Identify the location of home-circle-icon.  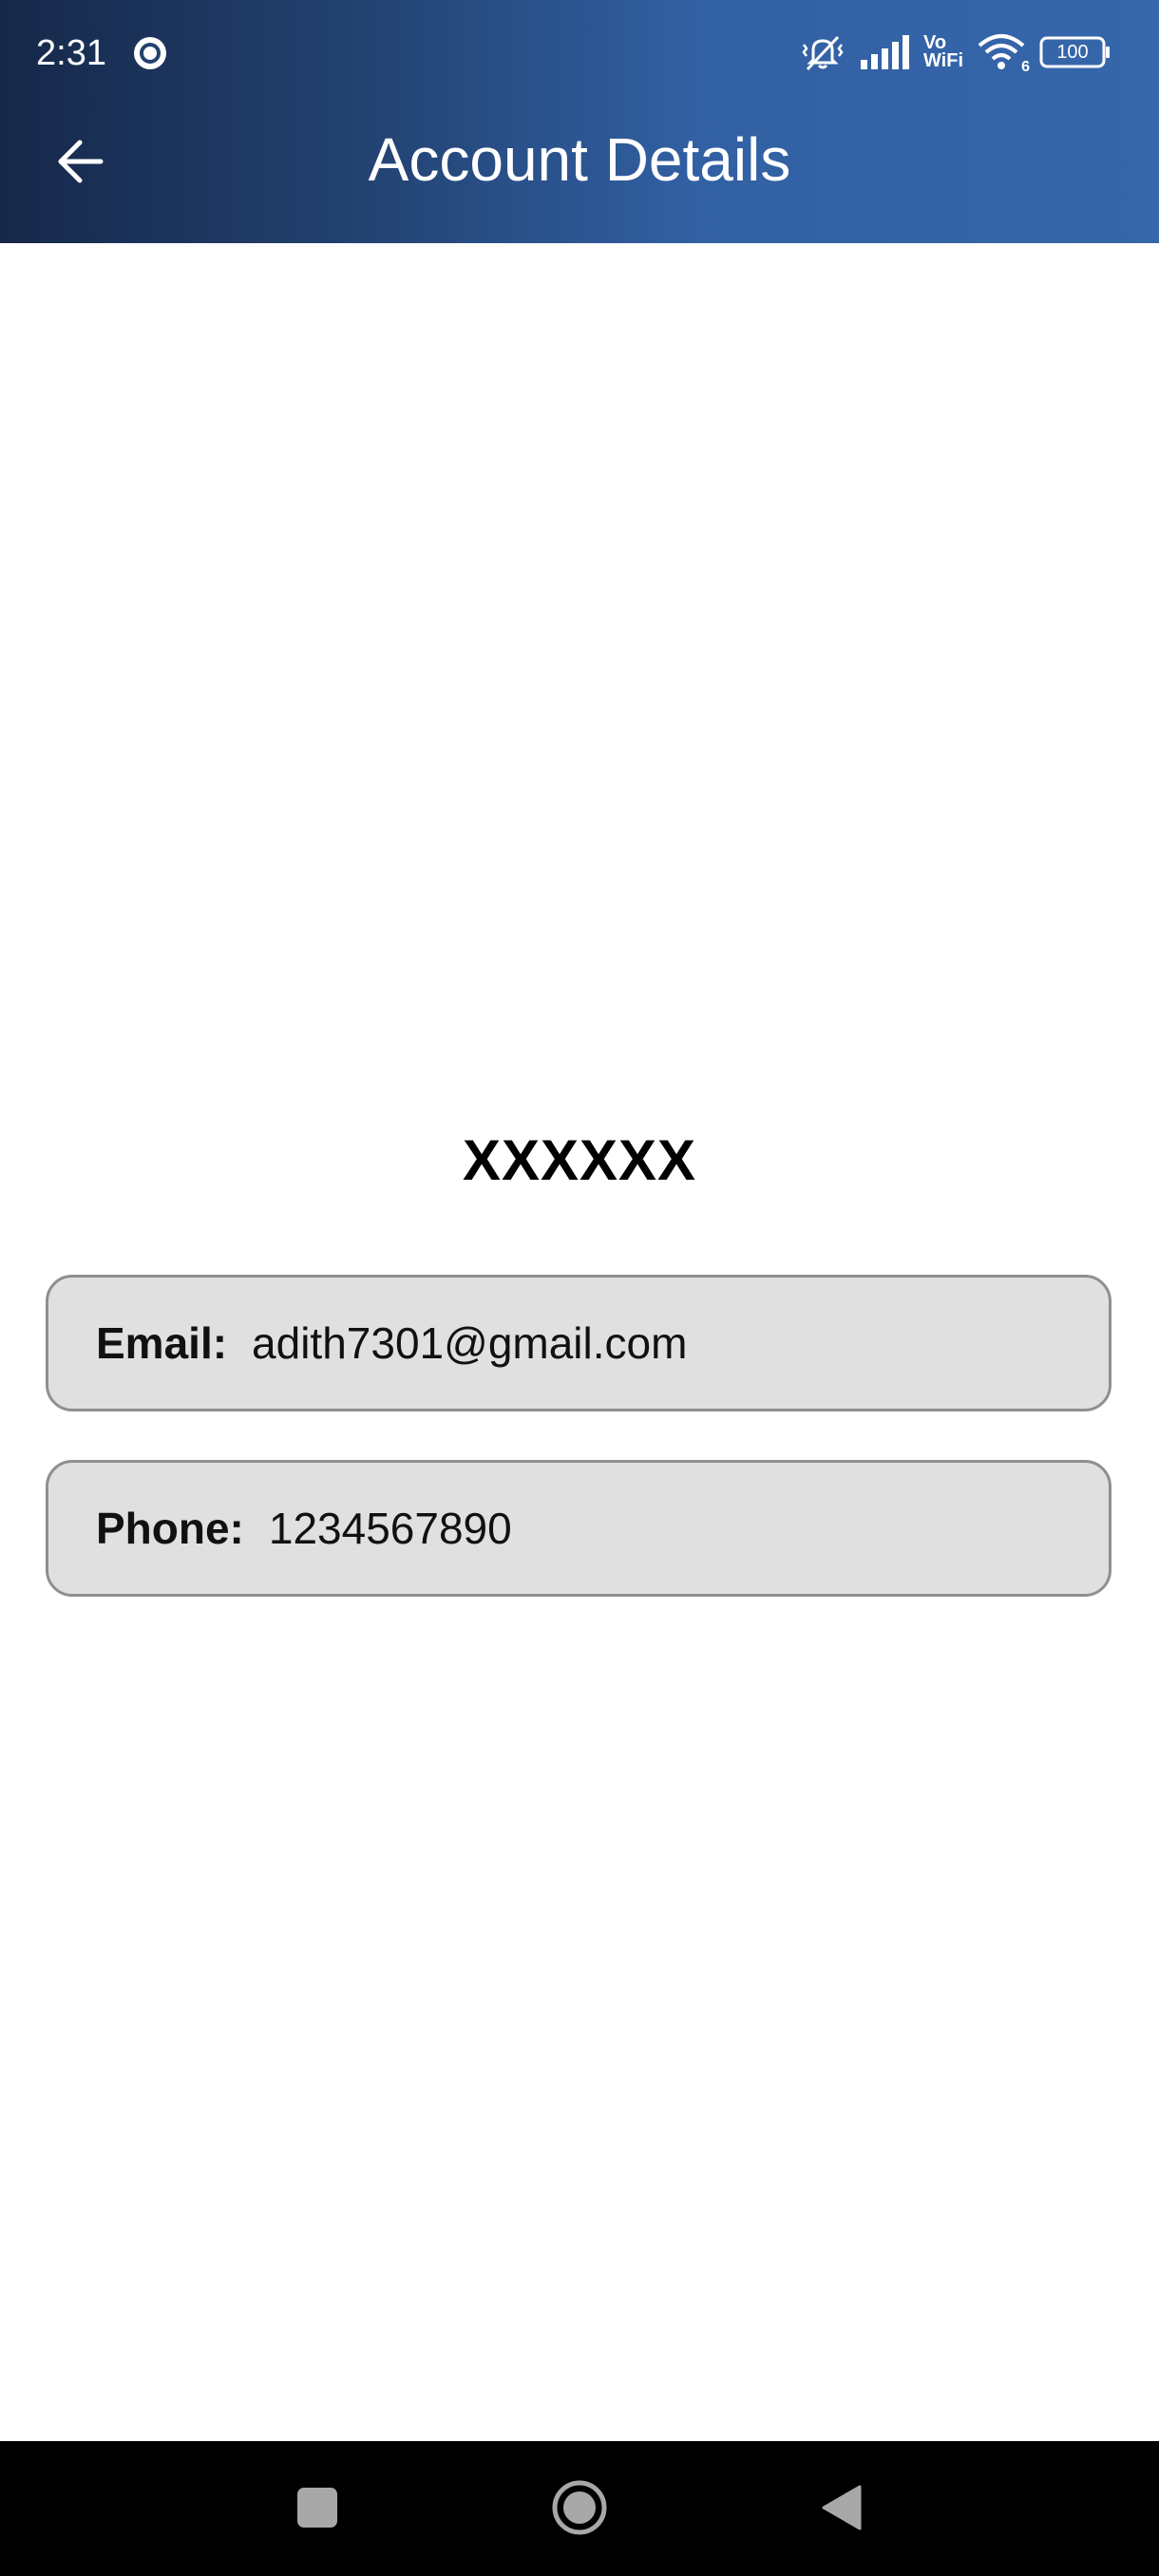
(579, 2507).